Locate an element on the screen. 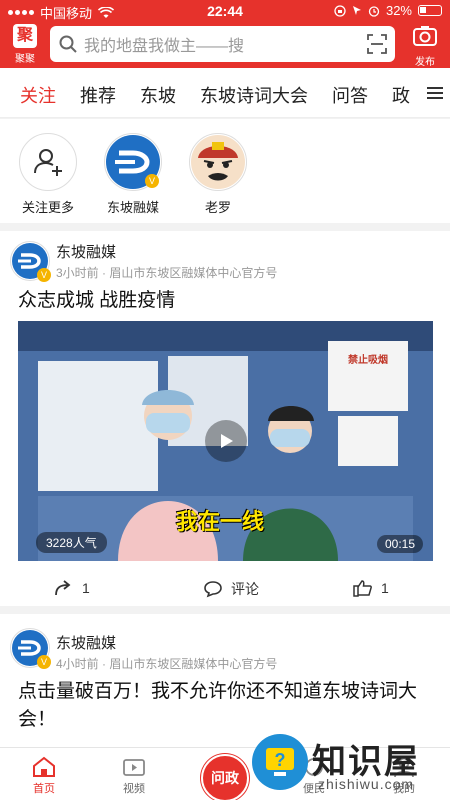  nav-video: 视频 is located at coordinates (134, 775).